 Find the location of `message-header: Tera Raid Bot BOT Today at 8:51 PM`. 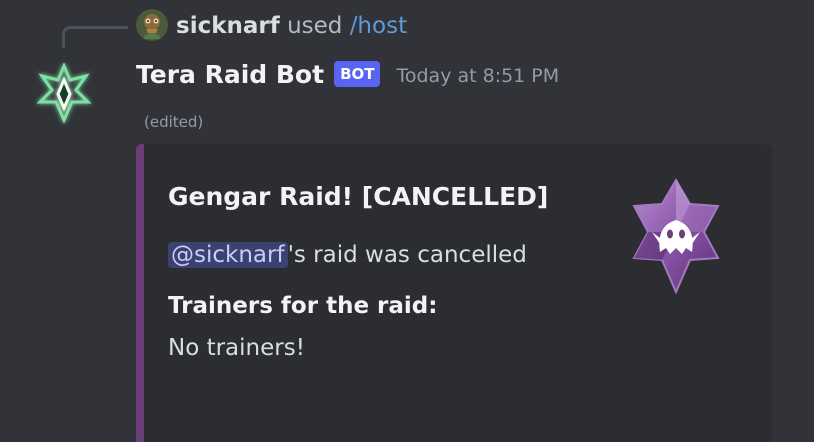

message-header: Tera Raid Bot BOT Today at 8:51 PM is located at coordinates (347, 74).